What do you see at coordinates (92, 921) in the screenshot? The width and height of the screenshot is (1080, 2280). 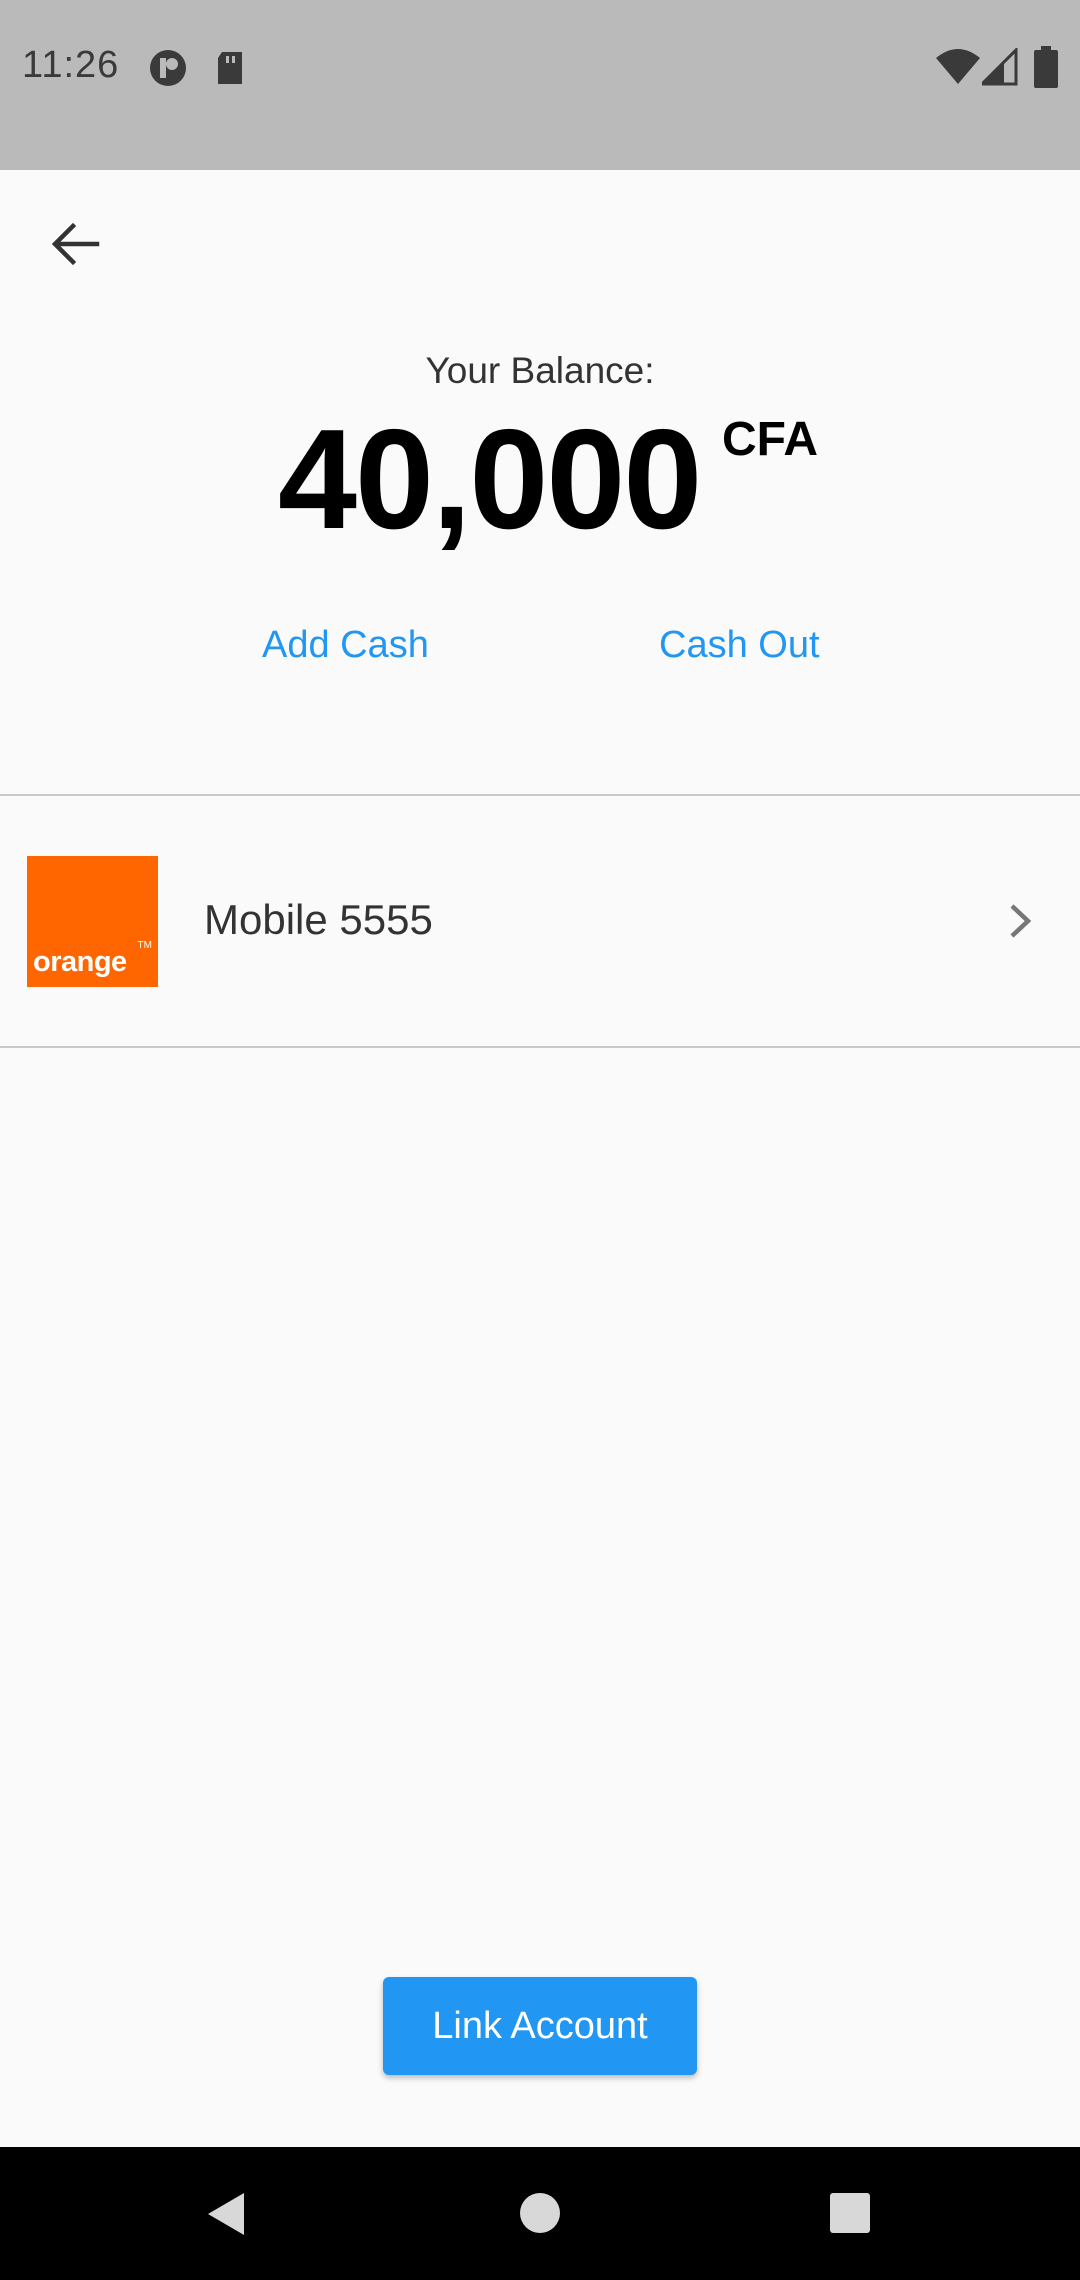 I see `orange-logo: orange TM` at bounding box center [92, 921].